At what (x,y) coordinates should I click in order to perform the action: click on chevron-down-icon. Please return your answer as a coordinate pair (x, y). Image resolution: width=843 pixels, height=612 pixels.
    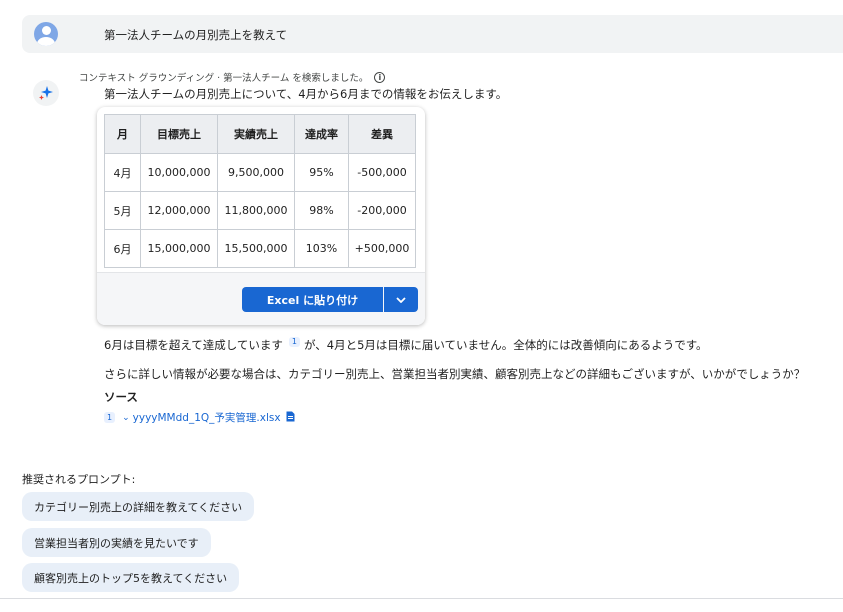
    Looking at the image, I should click on (401, 299).